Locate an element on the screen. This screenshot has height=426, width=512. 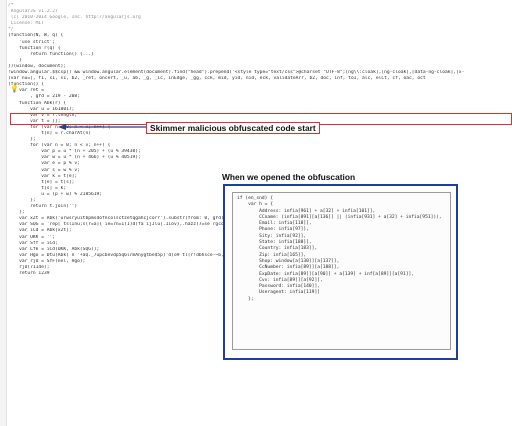
editor-gutter is located at coordinates (3, 213).